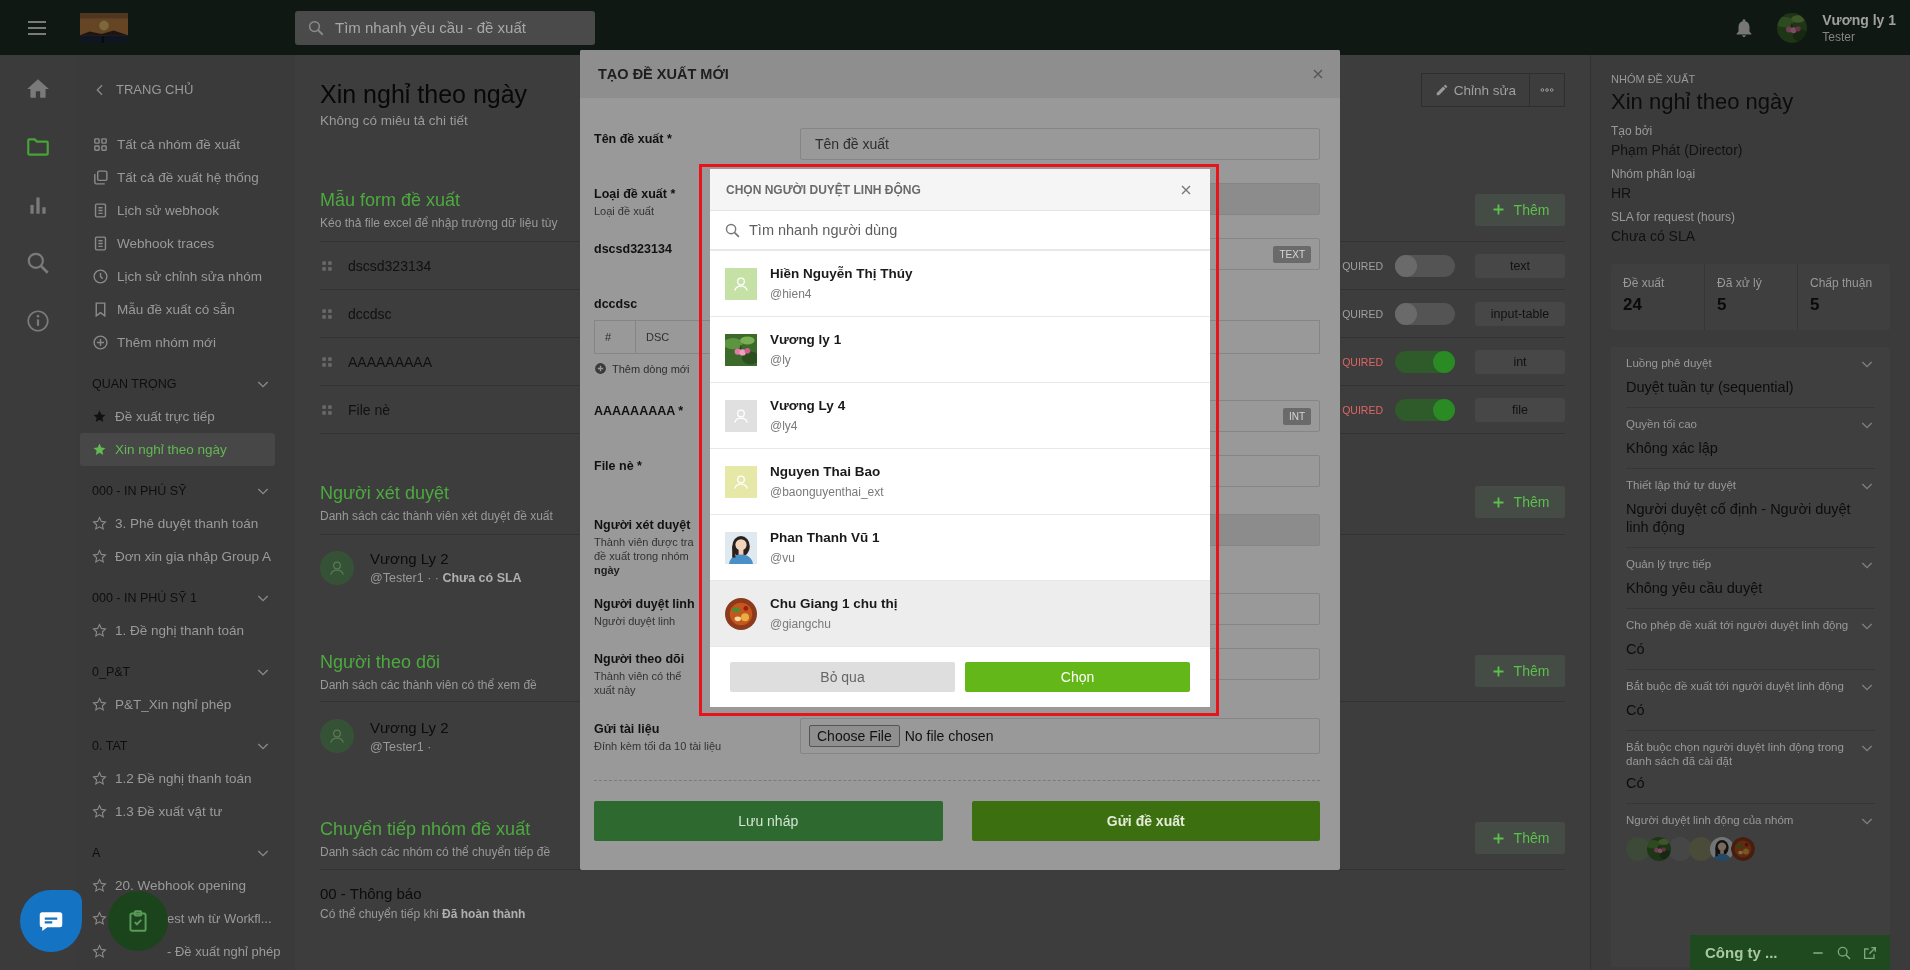 This screenshot has width=1910, height=970. What do you see at coordinates (100, 177) in the screenshot?
I see `copy-icon` at bounding box center [100, 177].